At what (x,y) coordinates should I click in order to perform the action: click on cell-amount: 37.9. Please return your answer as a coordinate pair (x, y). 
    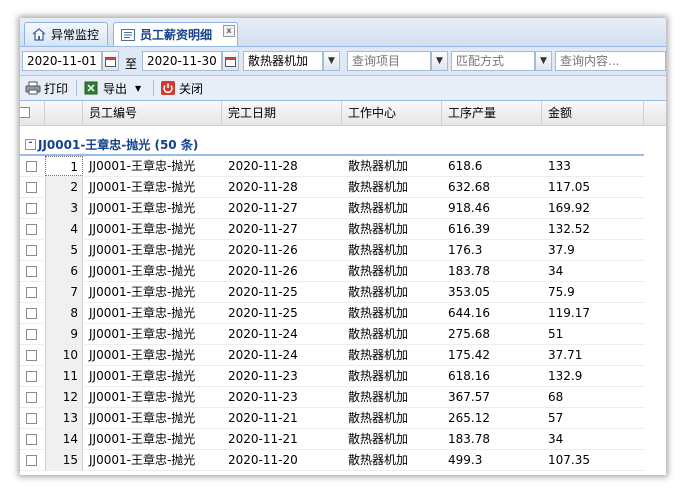
    Looking at the image, I should click on (561, 250).